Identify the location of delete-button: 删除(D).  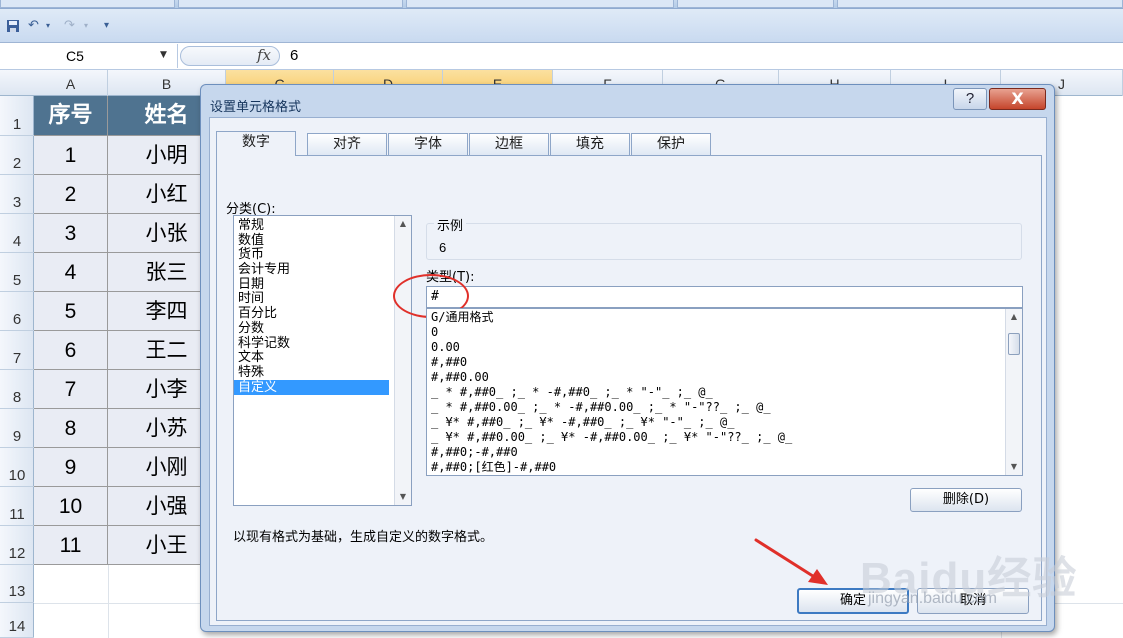
(966, 500).